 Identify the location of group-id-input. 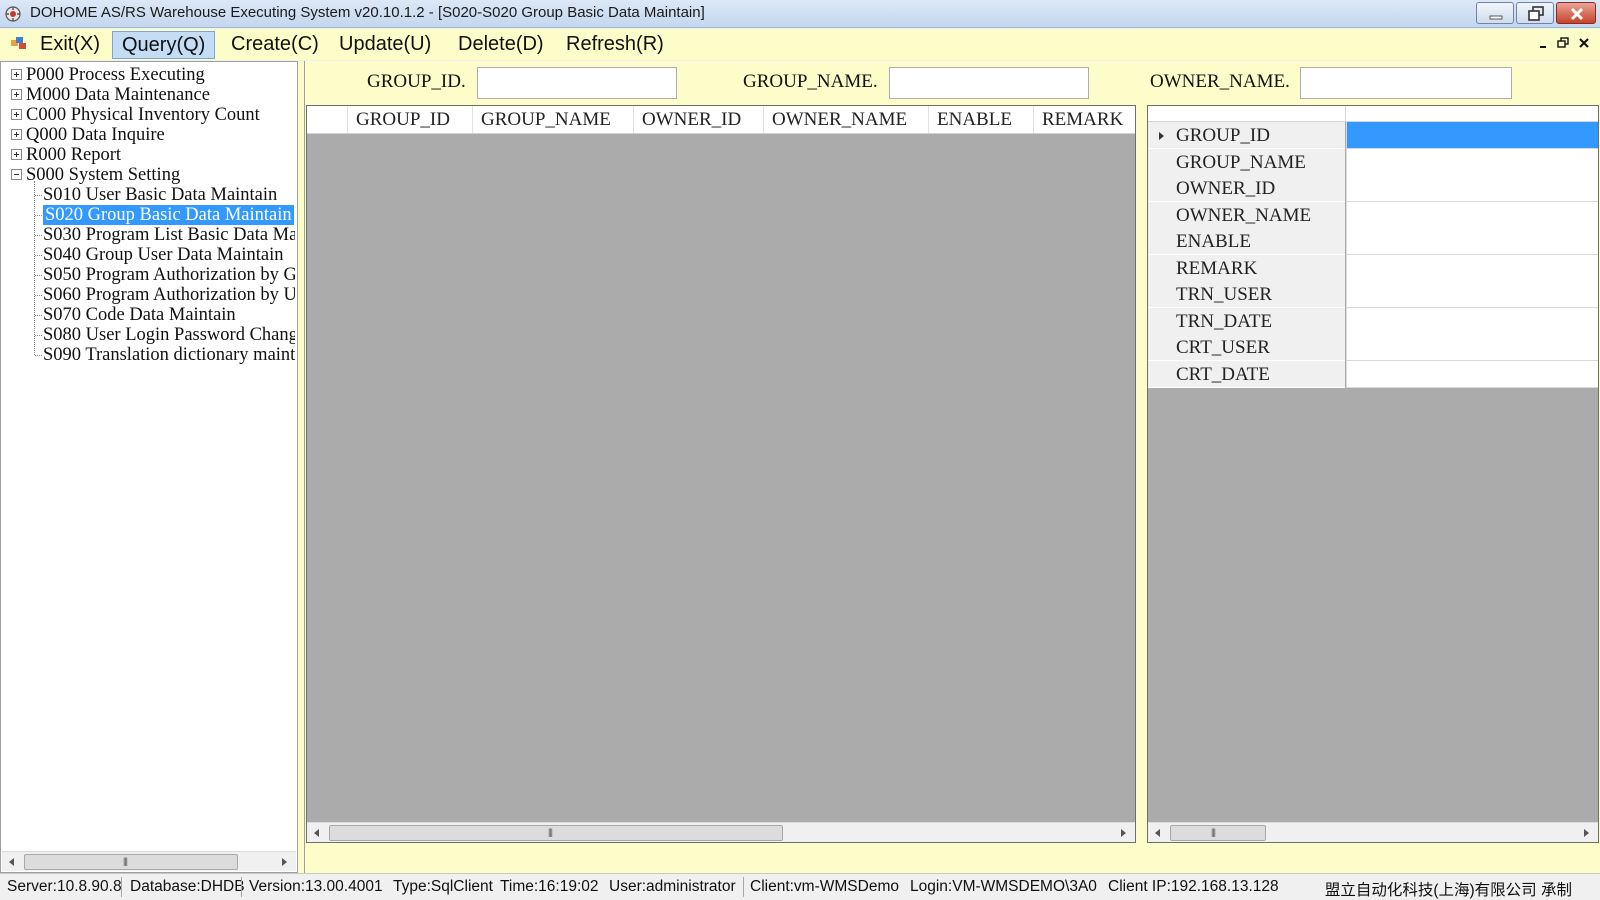
(577, 83).